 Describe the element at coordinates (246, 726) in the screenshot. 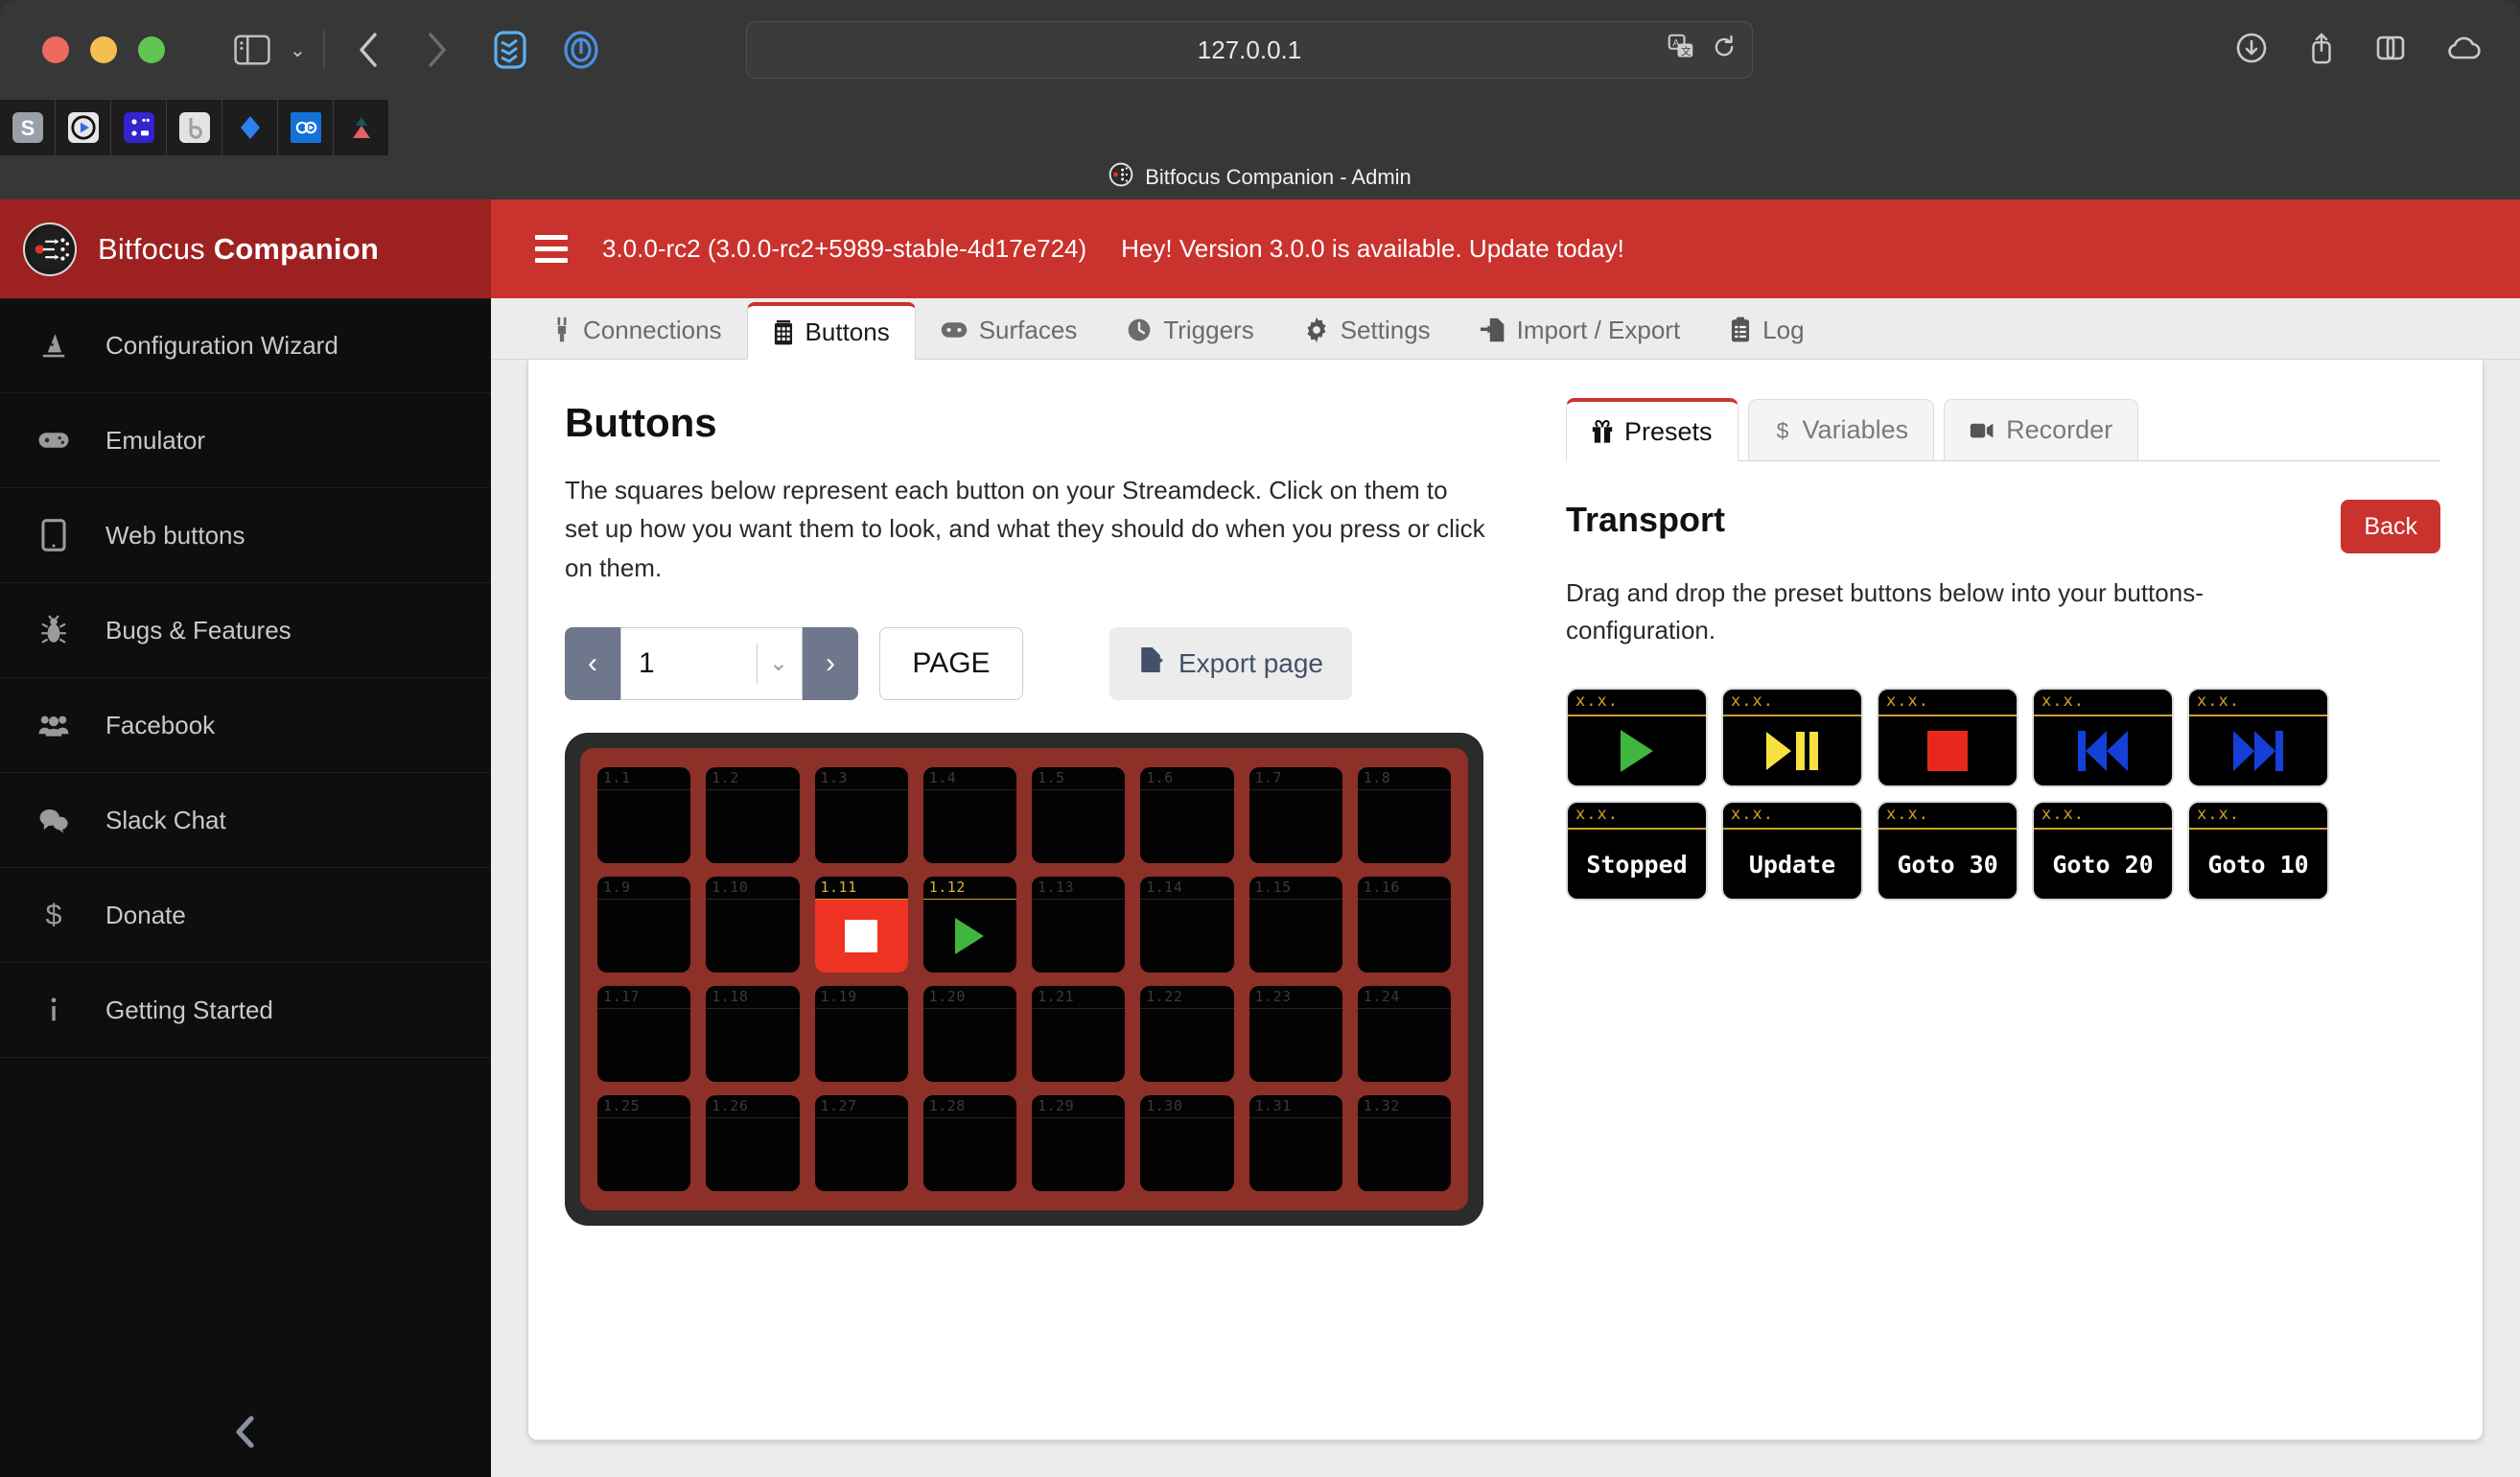

I see `sidebar-item-facebook: Facebook` at that location.